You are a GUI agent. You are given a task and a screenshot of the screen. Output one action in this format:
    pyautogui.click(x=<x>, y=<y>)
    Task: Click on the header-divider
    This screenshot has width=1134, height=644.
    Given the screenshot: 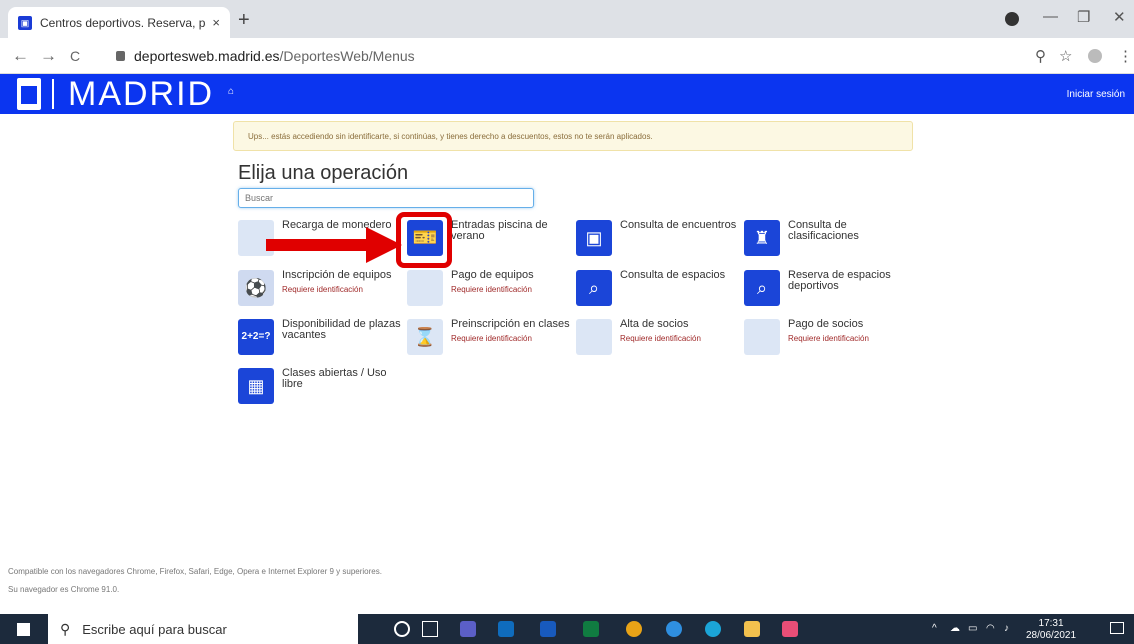 What is the action you would take?
    pyautogui.click(x=53, y=94)
    